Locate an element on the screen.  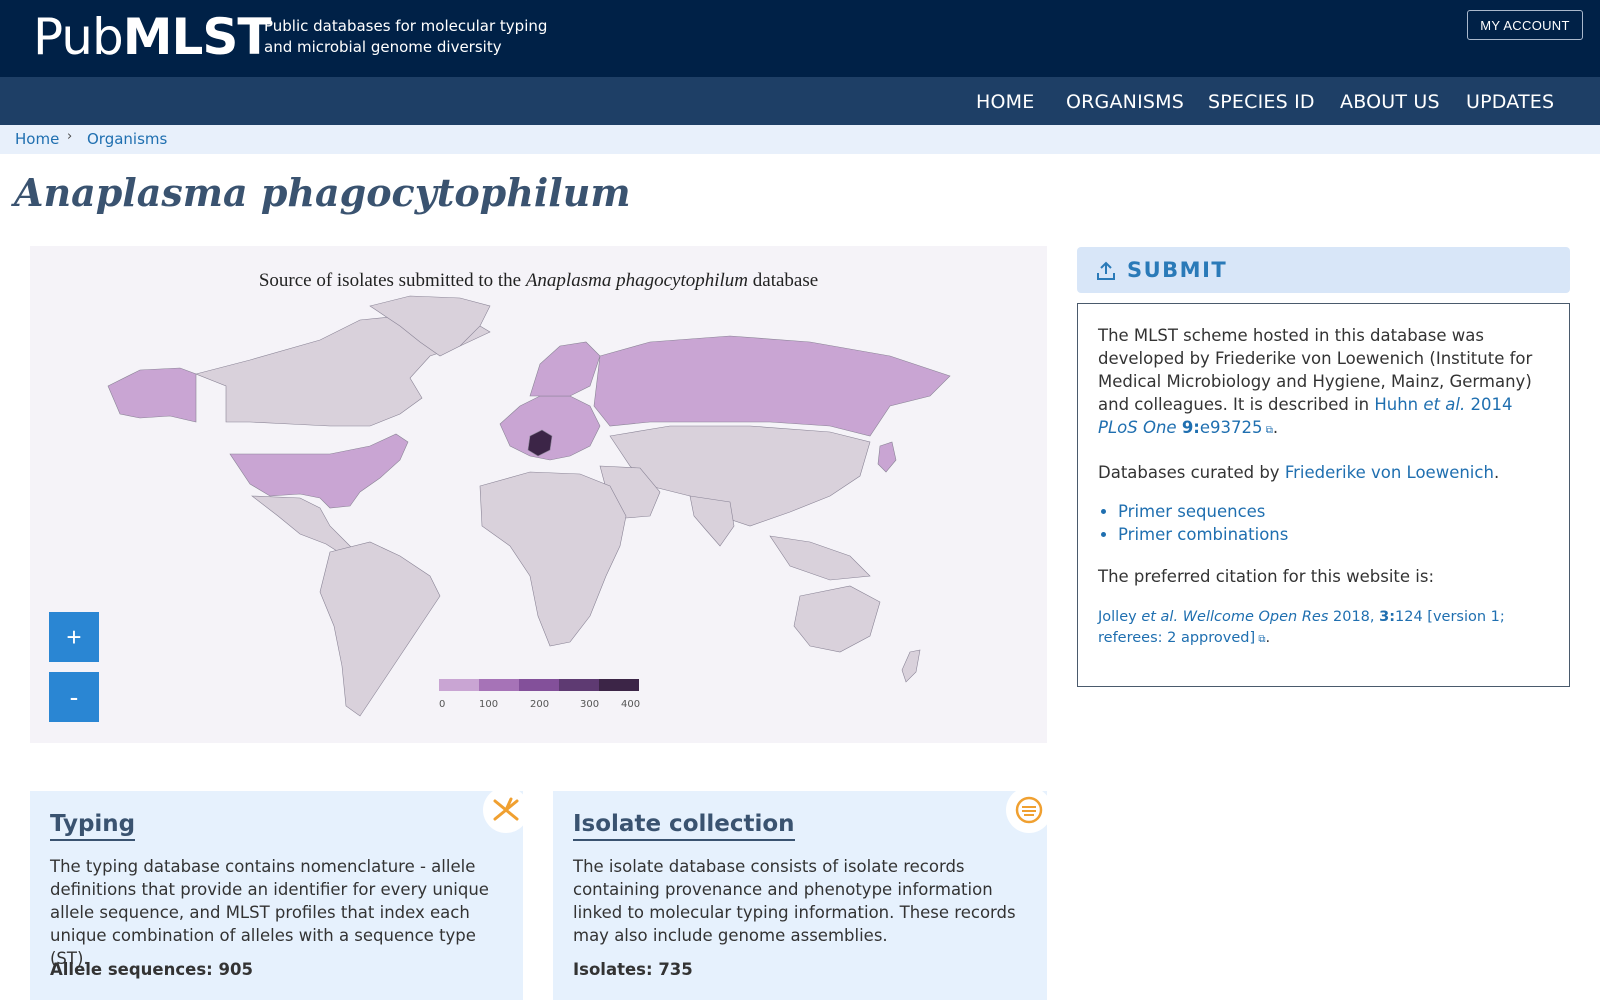
nav-species-id: SPECIES ID is located at coordinates (1261, 102).